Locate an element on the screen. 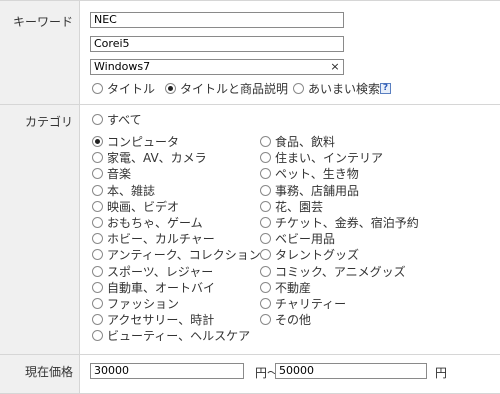 The height and width of the screenshot is (394, 500). category-option-label: アンティーク、コレクション is located at coordinates (184, 255).